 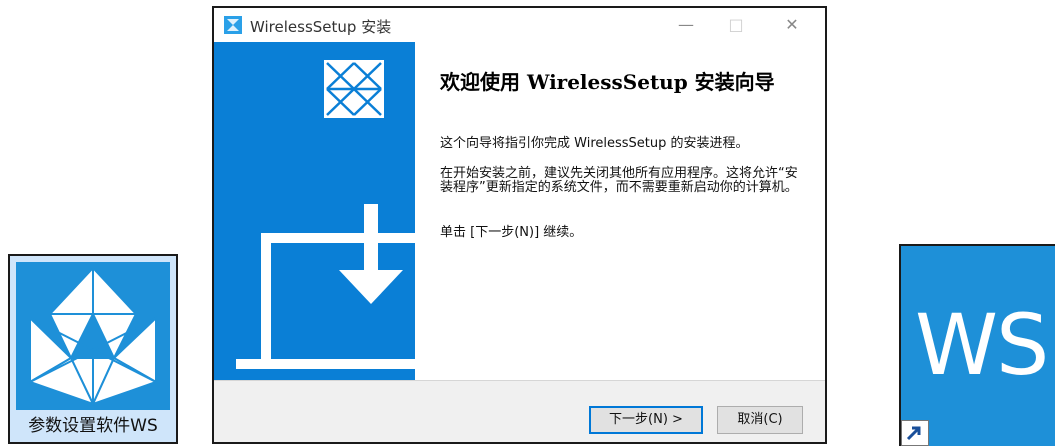 I want to click on intro-text: 这个向导将指引你完成 WirelessSetup 的安装进程。, so click(x=594, y=143).